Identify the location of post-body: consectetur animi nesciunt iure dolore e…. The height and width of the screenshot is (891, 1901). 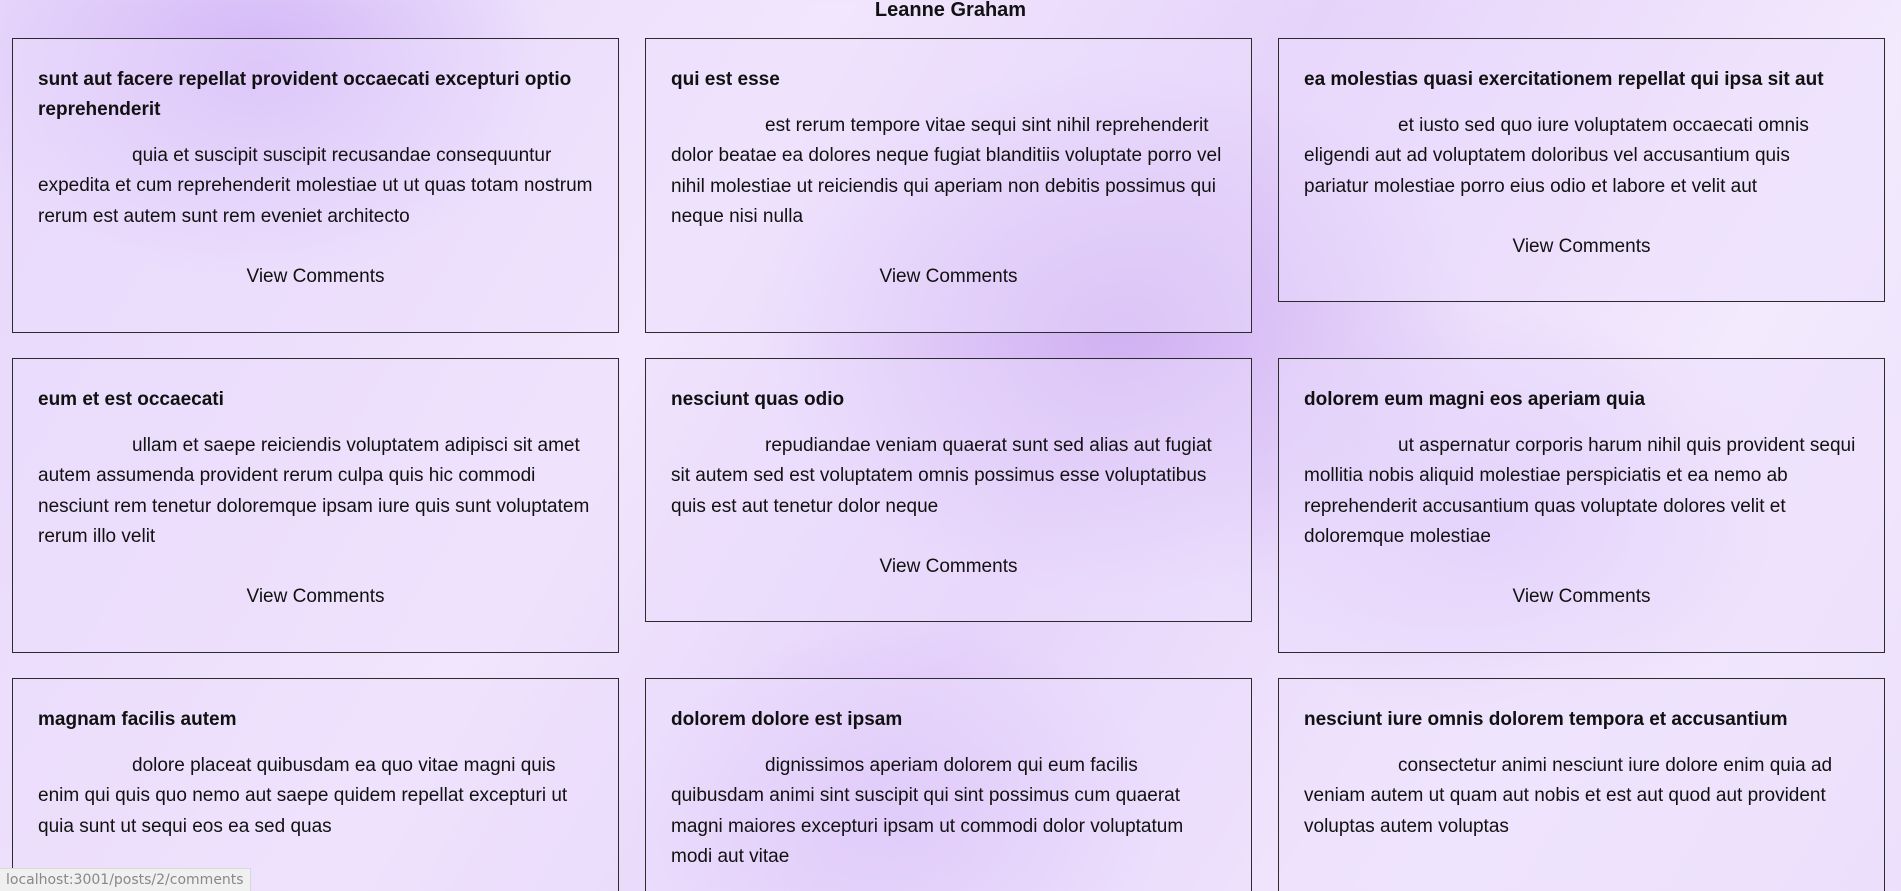
(1568, 796).